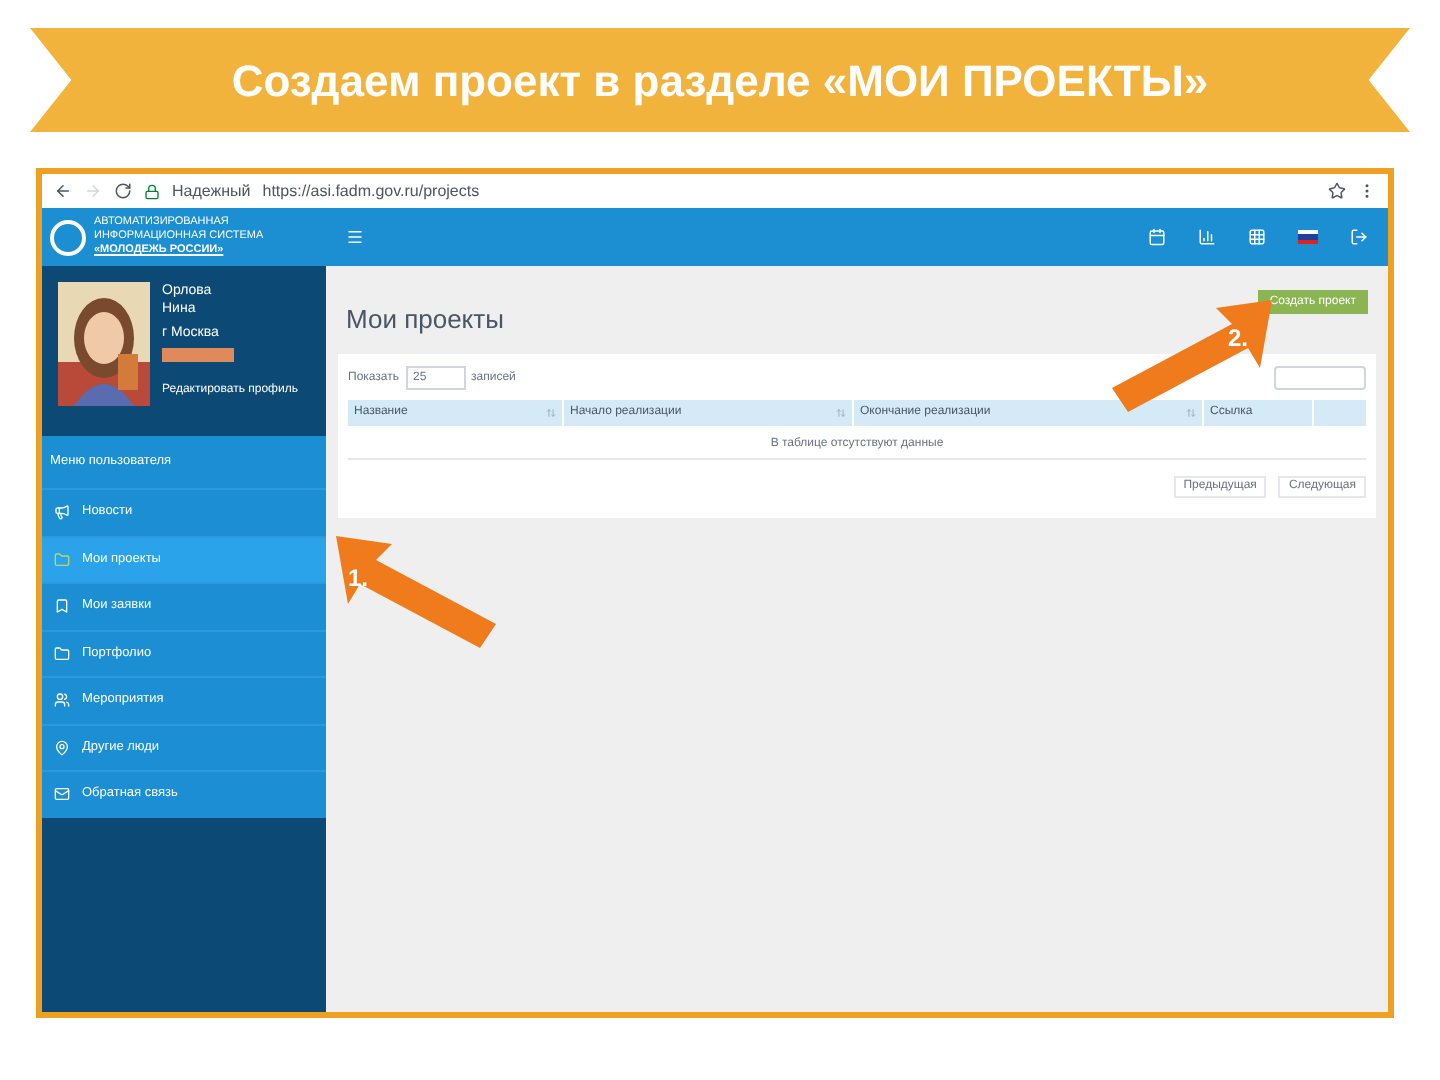  I want to click on callout-number: 1., so click(358, 579).